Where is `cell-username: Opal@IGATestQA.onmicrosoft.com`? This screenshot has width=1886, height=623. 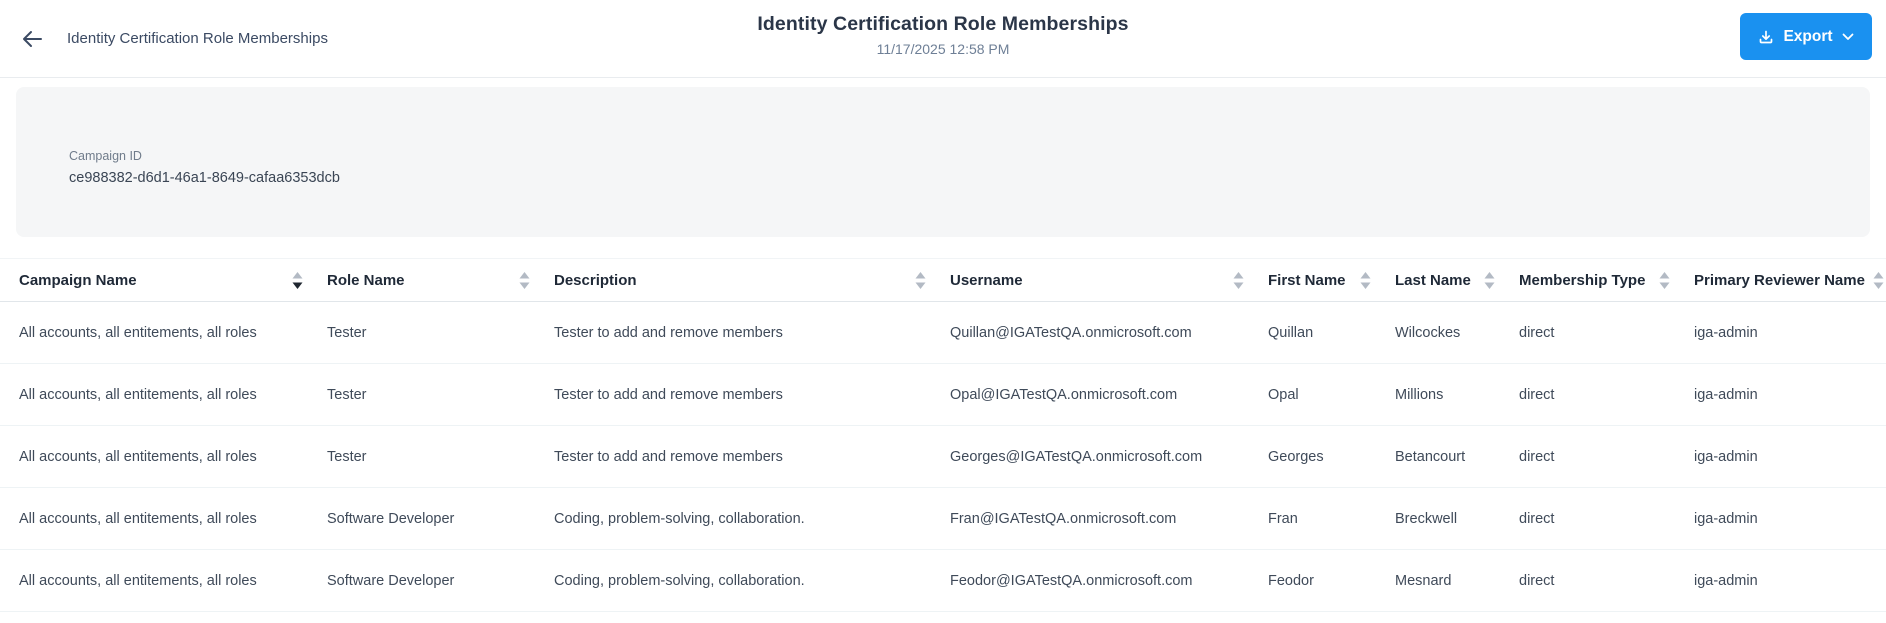 cell-username: Opal@IGATestQA.onmicrosoft.com is located at coordinates (1064, 394).